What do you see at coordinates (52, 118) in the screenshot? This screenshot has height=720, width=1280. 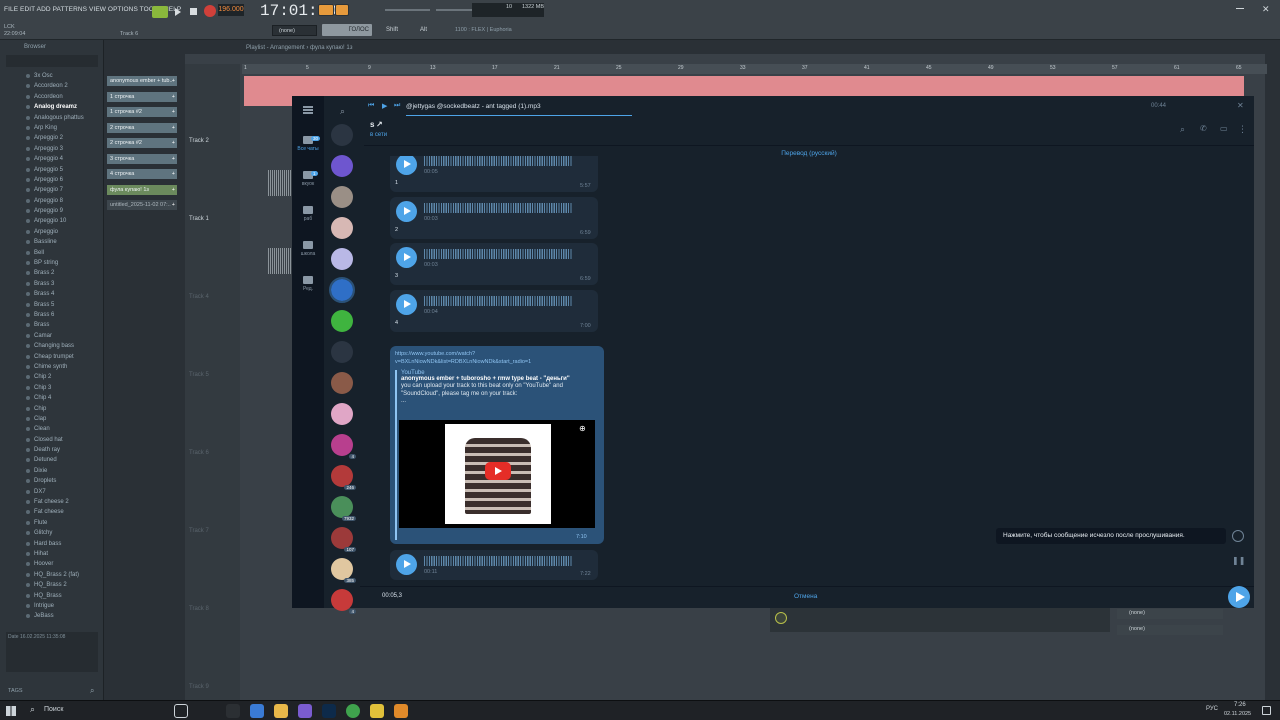 I see `browser-item: Analogous phattus` at bounding box center [52, 118].